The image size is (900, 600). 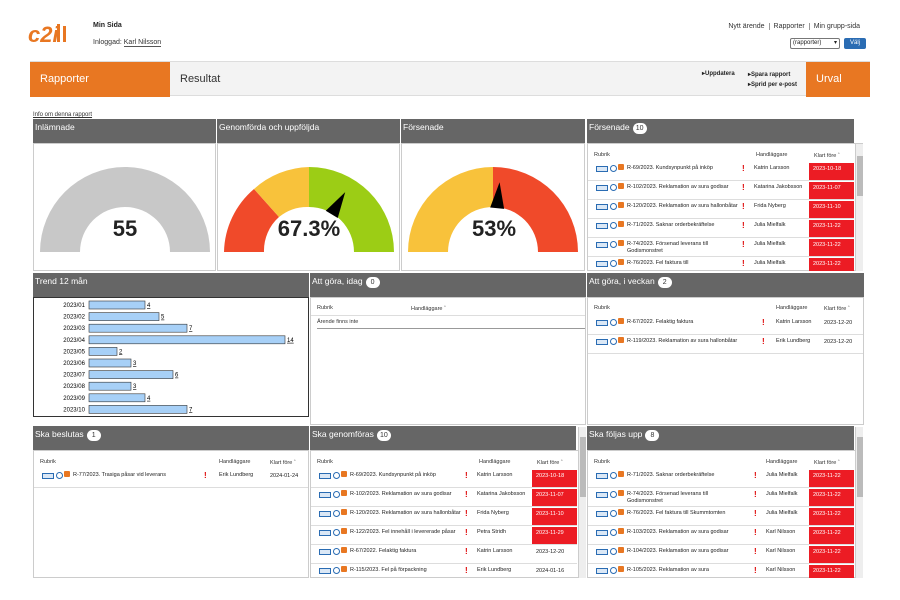 I want to click on bar-value-label: 2, so click(x=121, y=352).